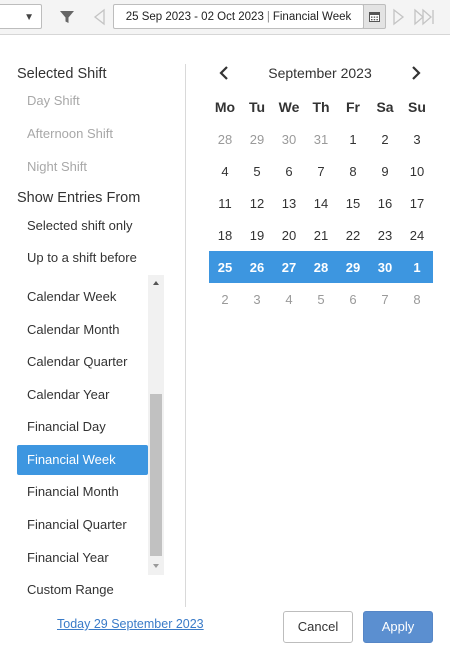  Describe the element at coordinates (82, 330) in the screenshot. I see `period-item-calendar-month: Calendar Month` at that location.